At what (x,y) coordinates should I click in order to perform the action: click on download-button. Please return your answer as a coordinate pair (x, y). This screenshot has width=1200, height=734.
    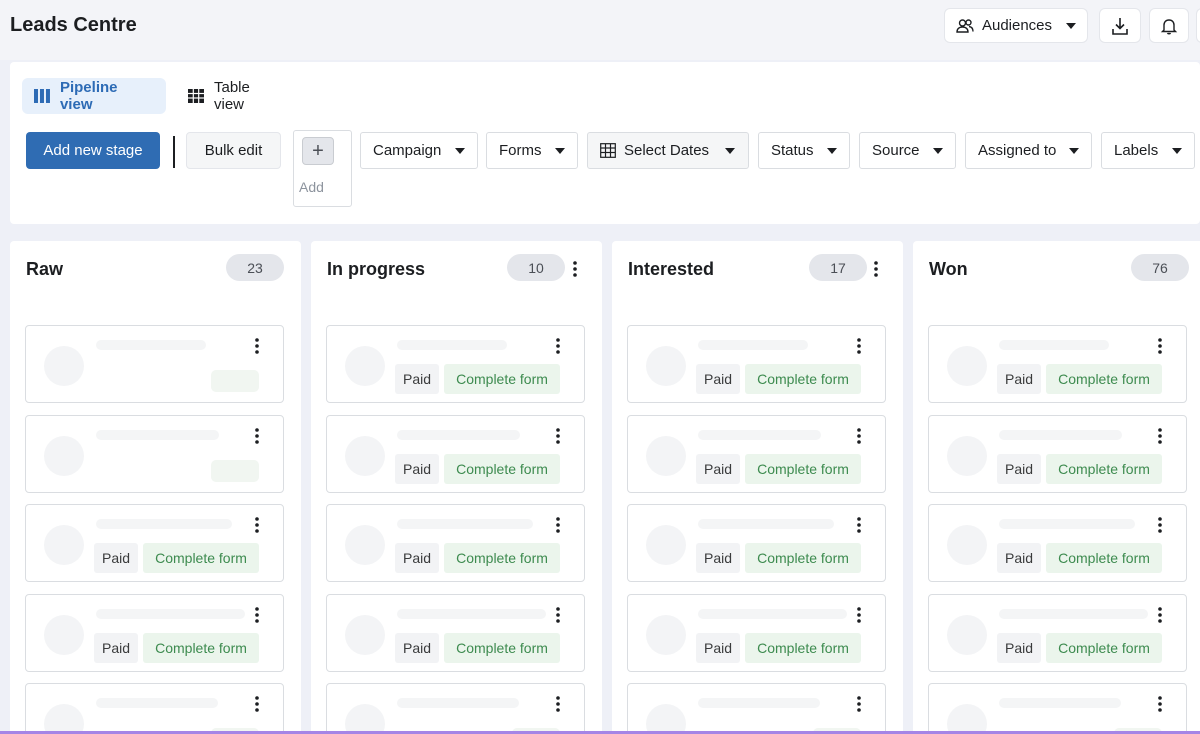
    Looking at the image, I should click on (1120, 25).